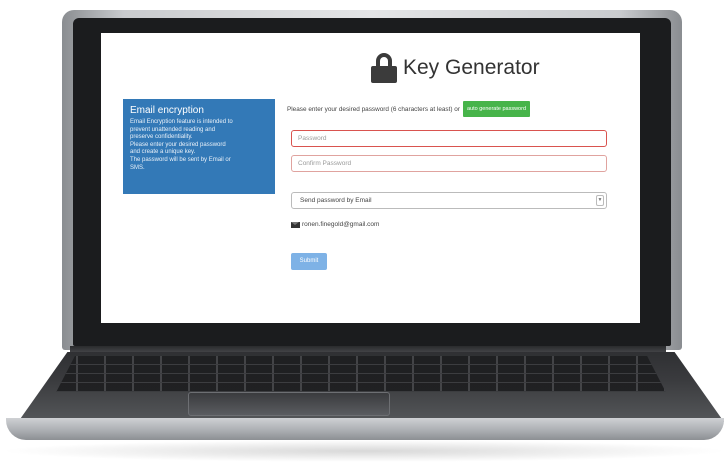 This screenshot has width=728, height=462. Describe the element at coordinates (289, 404) in the screenshot. I see `laptop-trackpad` at that location.